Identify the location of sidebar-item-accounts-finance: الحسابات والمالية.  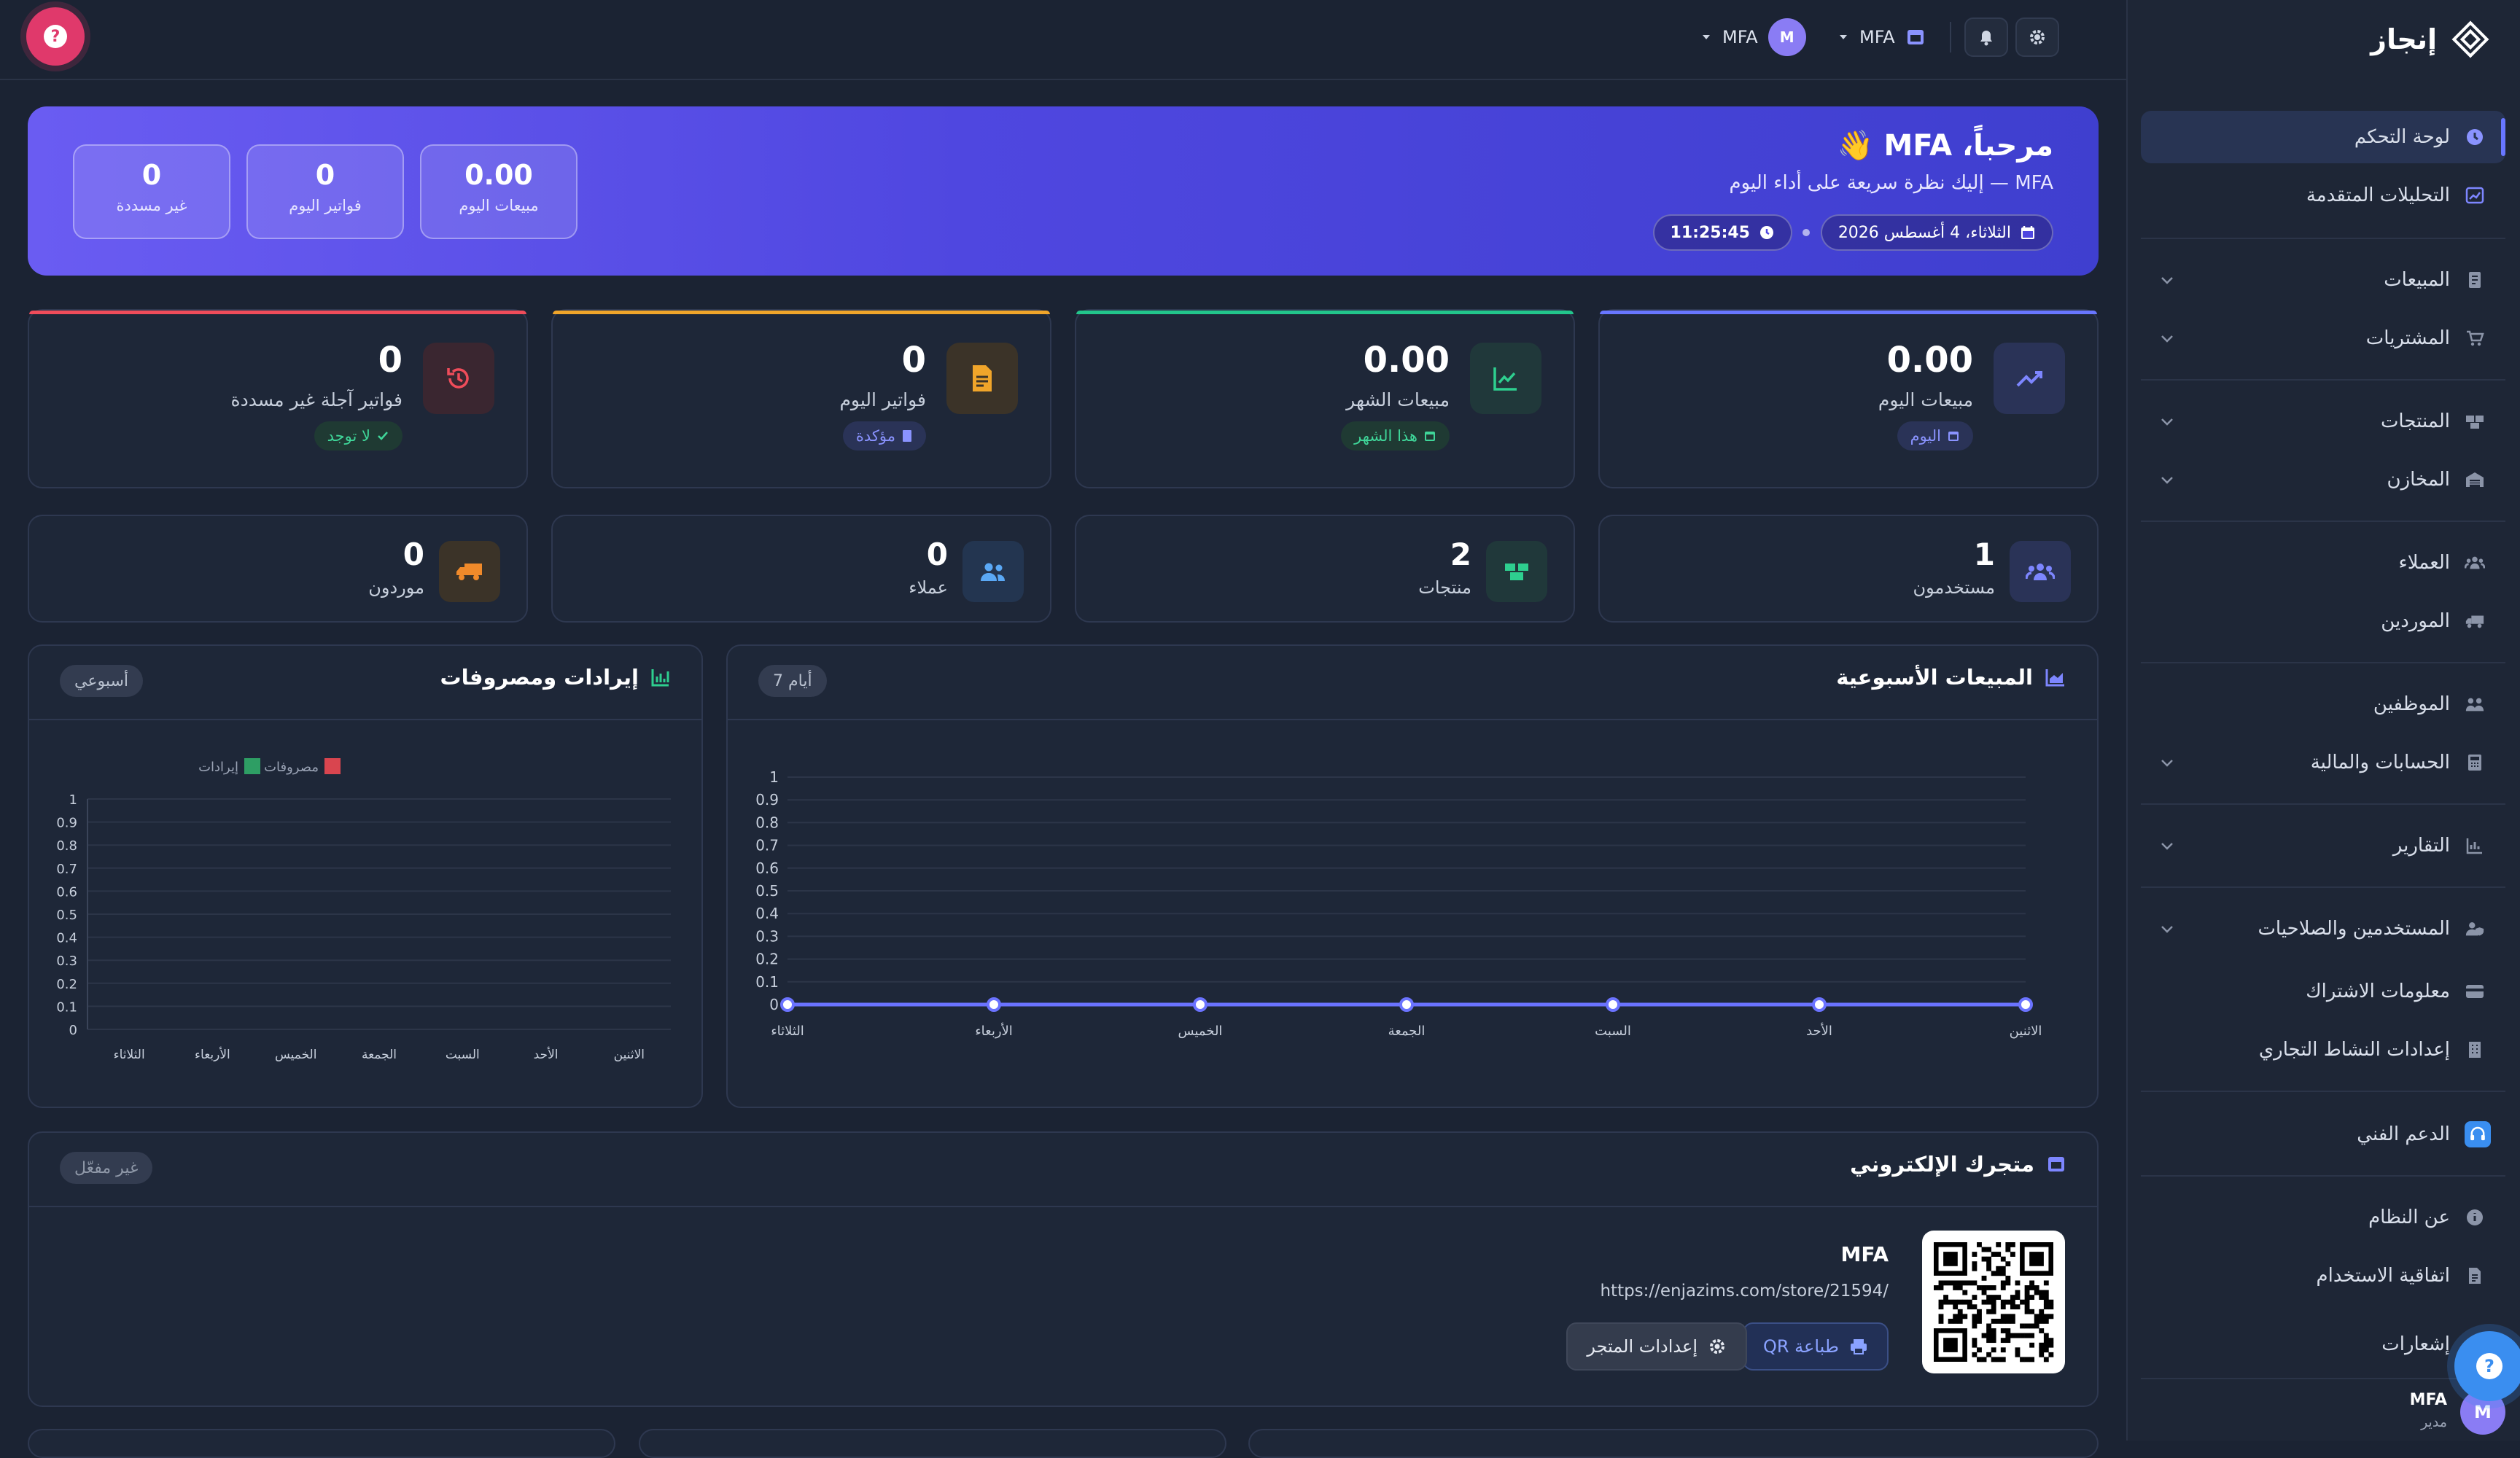
(2323, 762).